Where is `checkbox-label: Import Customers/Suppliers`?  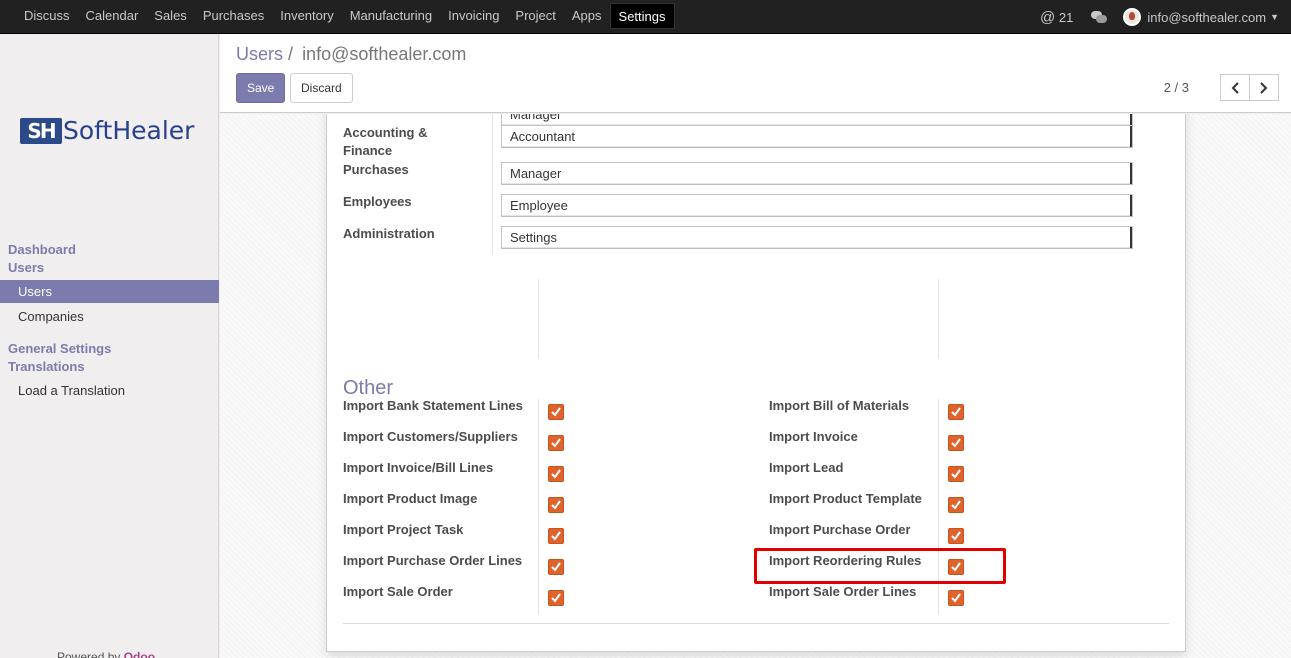
checkbox-label: Import Customers/Suppliers is located at coordinates (430, 436).